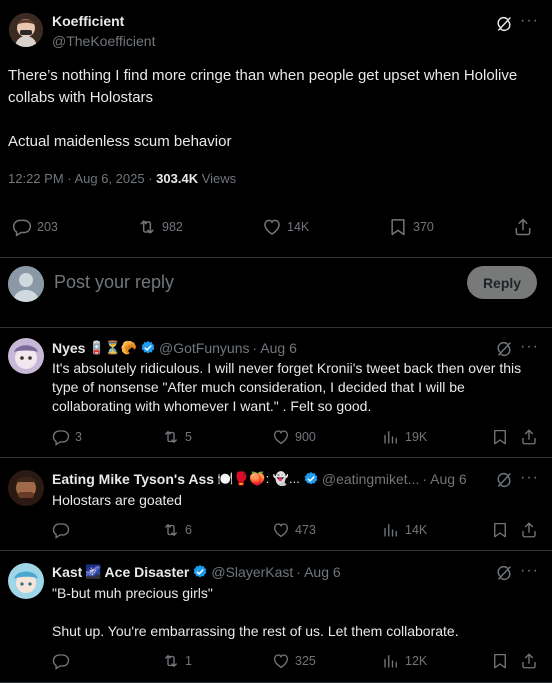 Image resolution: width=552 pixels, height=683 pixels. I want to click on like-count: 473, so click(305, 530).